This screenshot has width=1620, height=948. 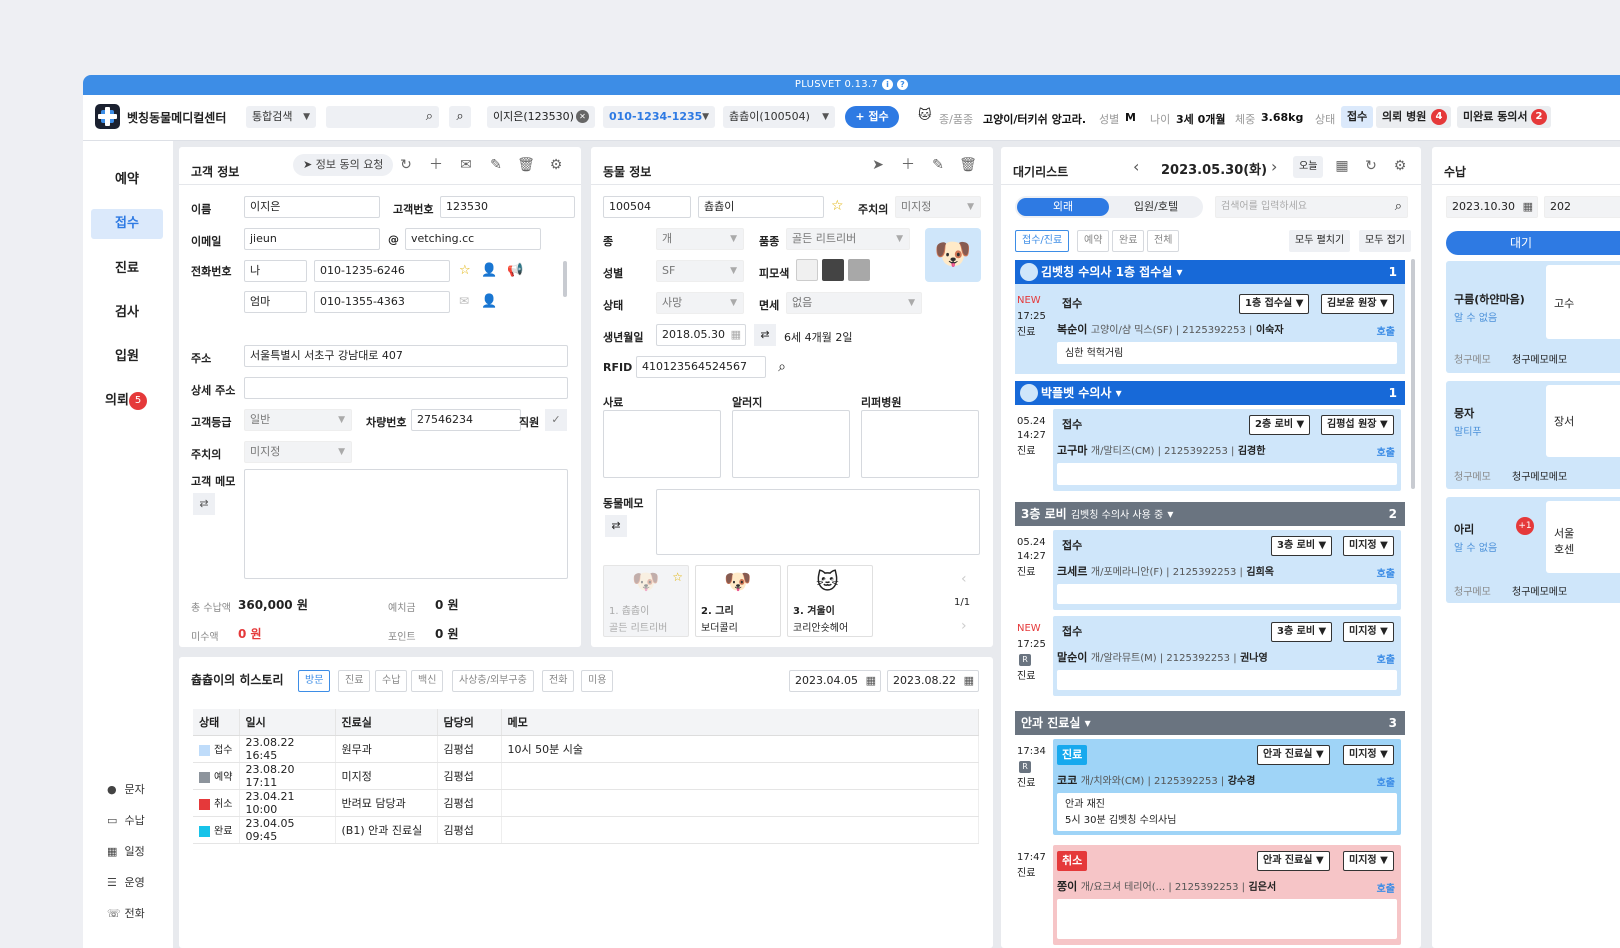 I want to click on doctor-select: 김평섭 원장 ▼, so click(x=1357, y=425).